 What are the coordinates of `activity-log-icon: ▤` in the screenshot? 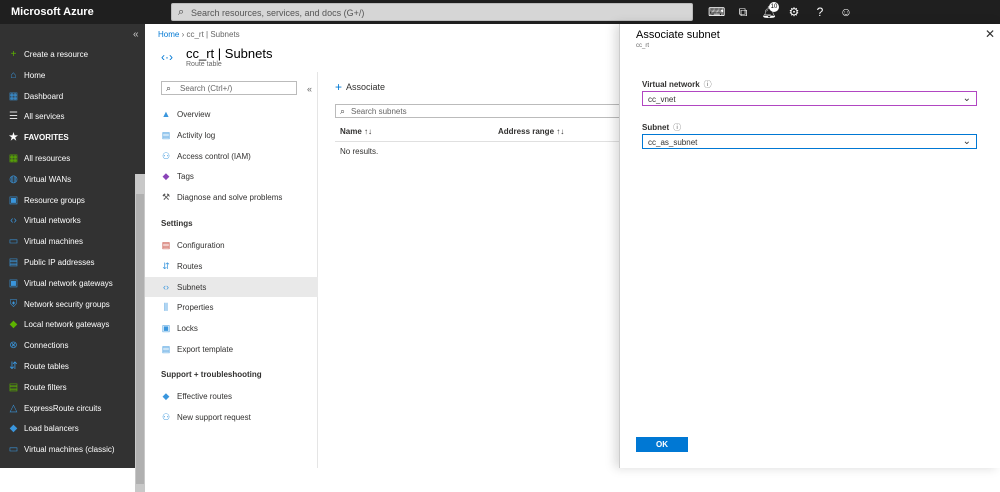 It's located at (166, 134).